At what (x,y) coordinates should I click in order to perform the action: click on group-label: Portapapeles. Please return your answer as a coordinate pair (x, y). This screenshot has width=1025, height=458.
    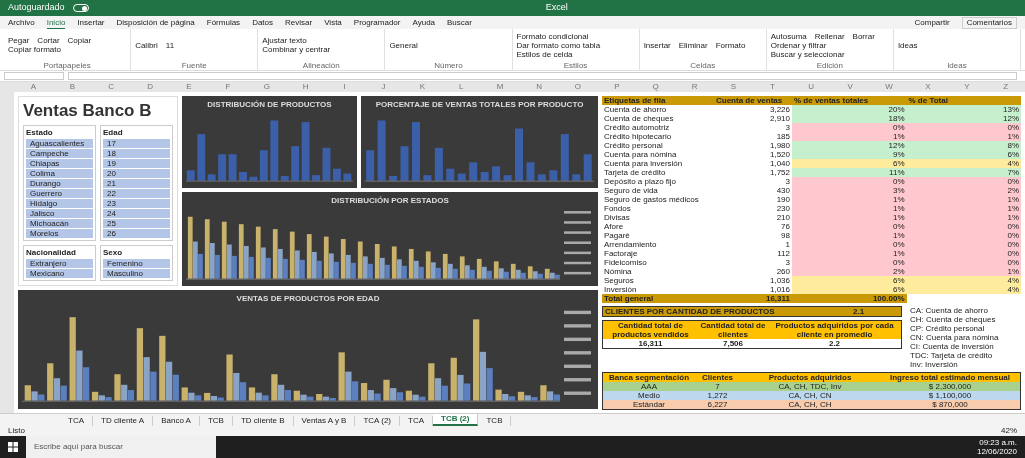
    Looking at the image, I should click on (67, 65).